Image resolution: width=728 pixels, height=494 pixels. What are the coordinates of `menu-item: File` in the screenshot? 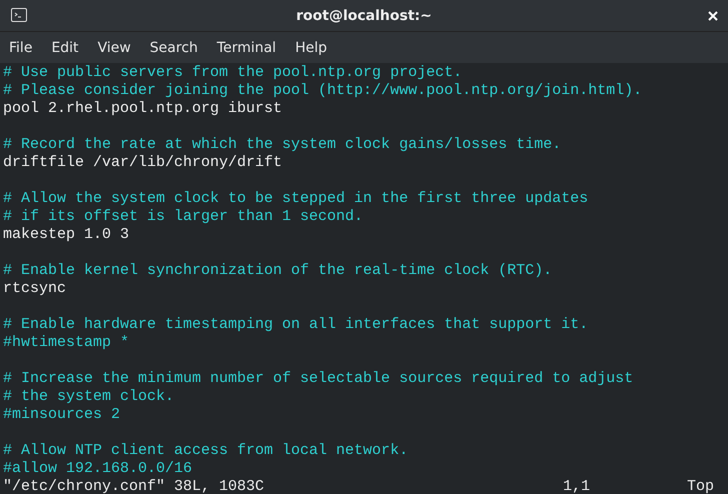 It's located at (24, 48).